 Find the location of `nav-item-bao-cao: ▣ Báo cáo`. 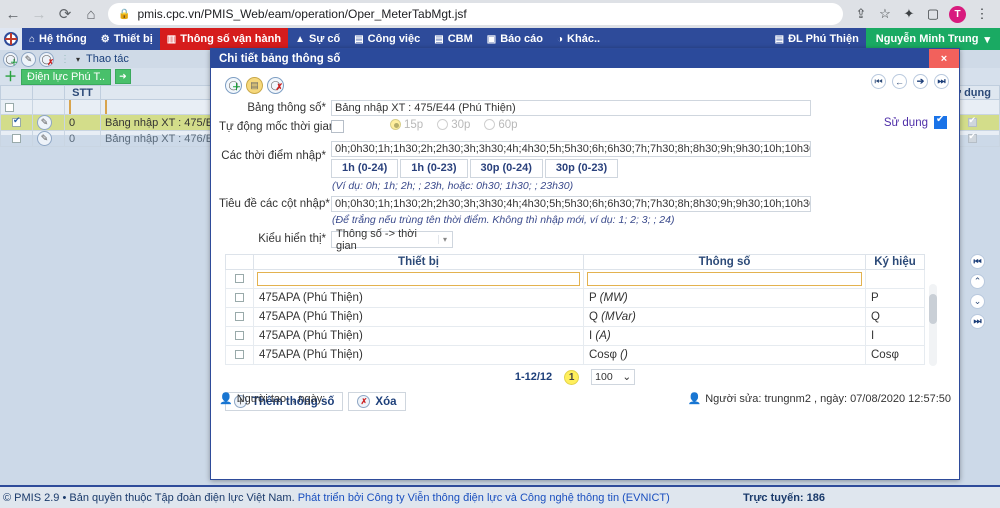

nav-item-bao-cao: ▣ Báo cáo is located at coordinates (515, 39).